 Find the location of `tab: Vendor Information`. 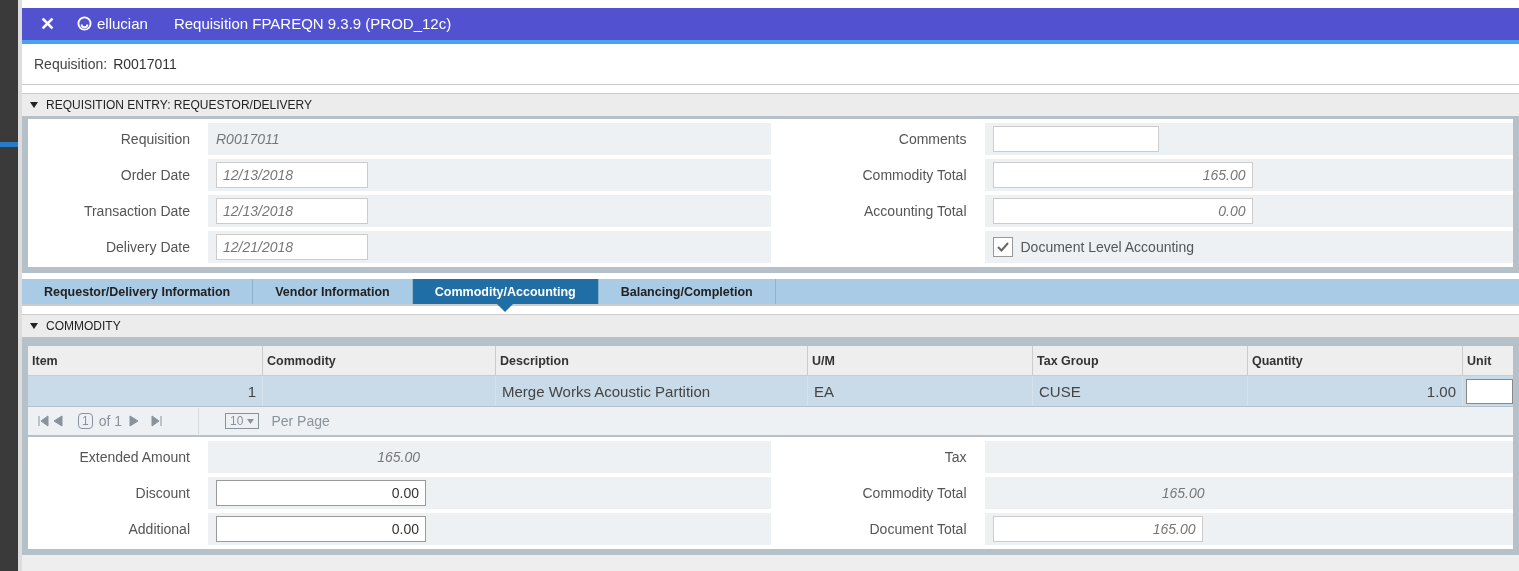

tab: Vendor Information is located at coordinates (332, 291).